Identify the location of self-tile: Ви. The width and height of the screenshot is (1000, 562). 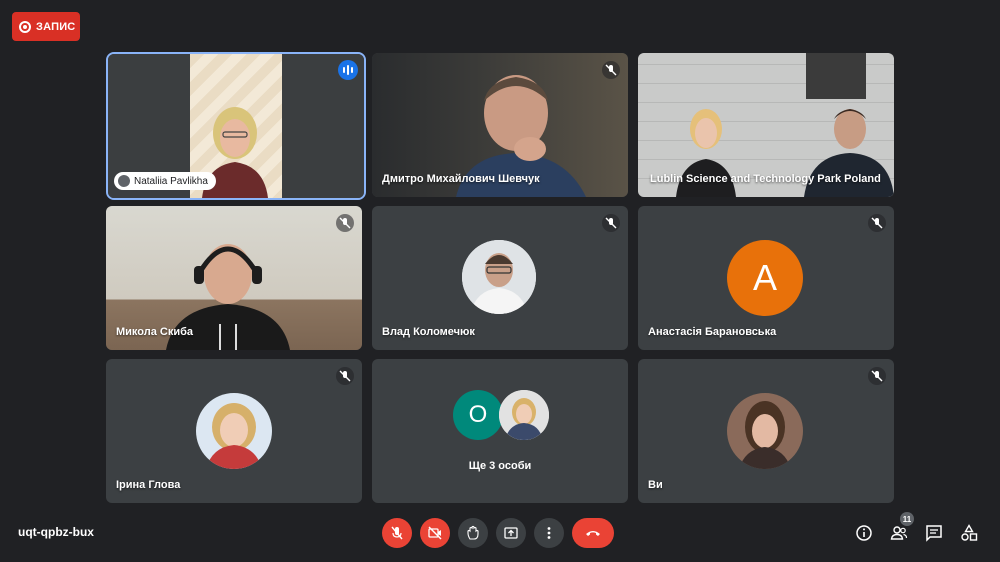
(766, 431).